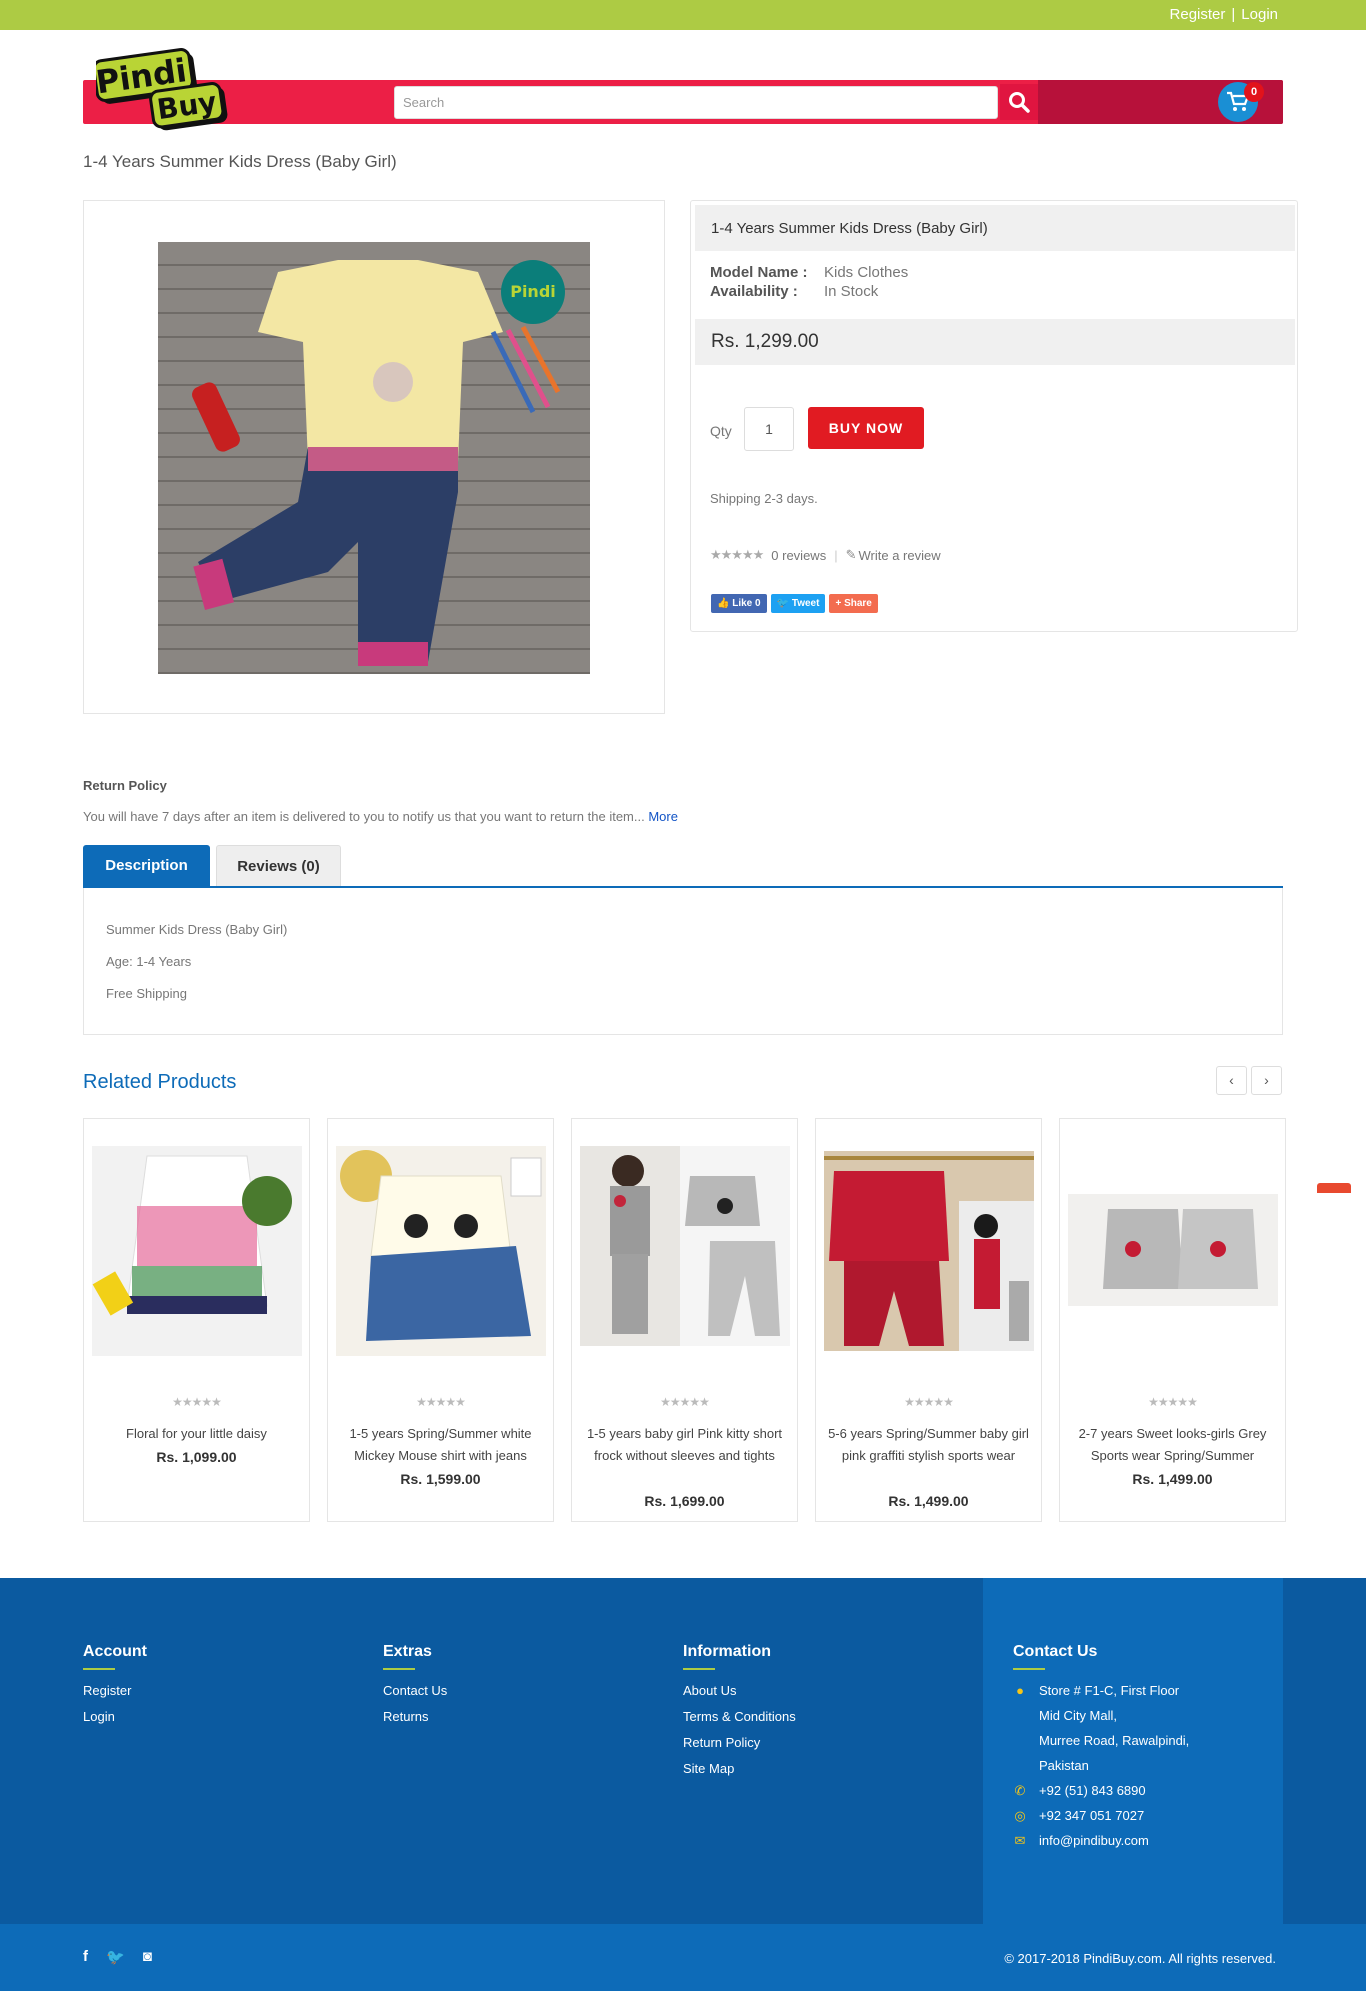  Describe the element at coordinates (1198, 14) in the screenshot. I see `register-link: Register` at that location.